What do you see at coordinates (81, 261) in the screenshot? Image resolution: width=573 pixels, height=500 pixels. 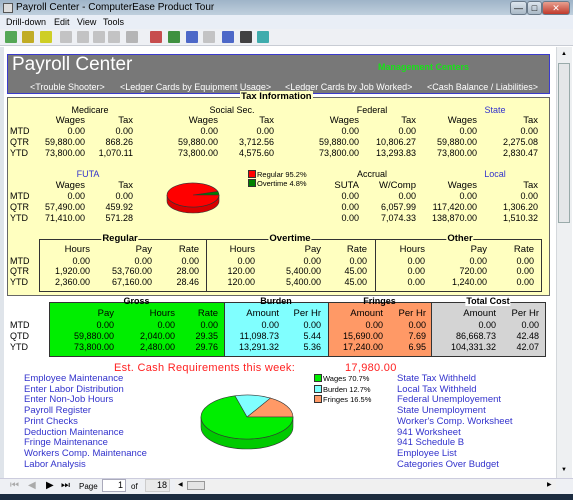 I see `regular-value: 0.00` at bounding box center [81, 261].